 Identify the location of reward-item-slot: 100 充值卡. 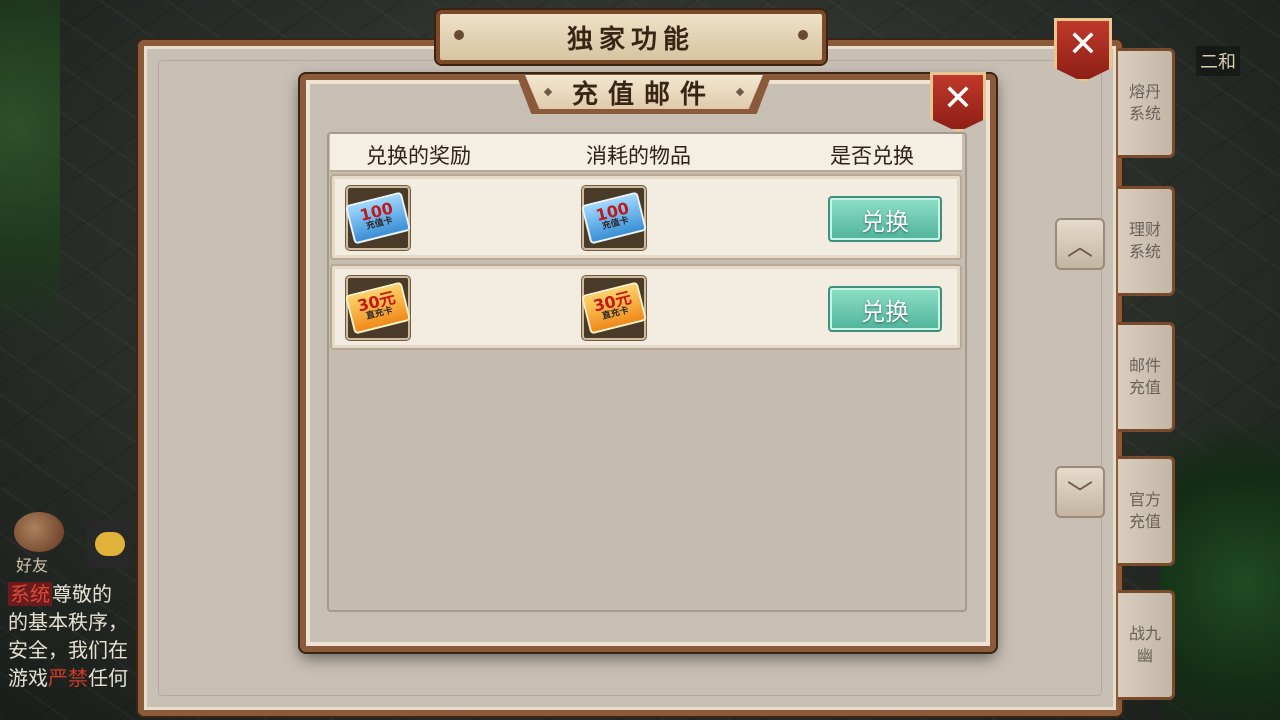
(378, 218).